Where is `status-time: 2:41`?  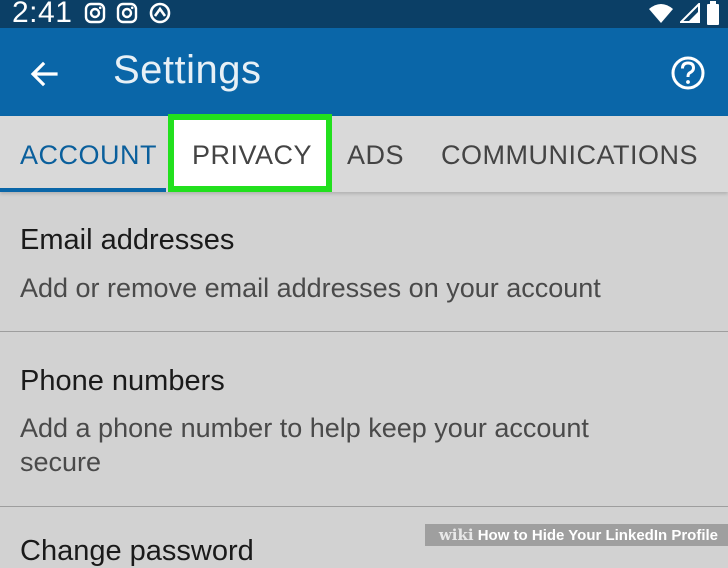 status-time: 2:41 is located at coordinates (42, 14).